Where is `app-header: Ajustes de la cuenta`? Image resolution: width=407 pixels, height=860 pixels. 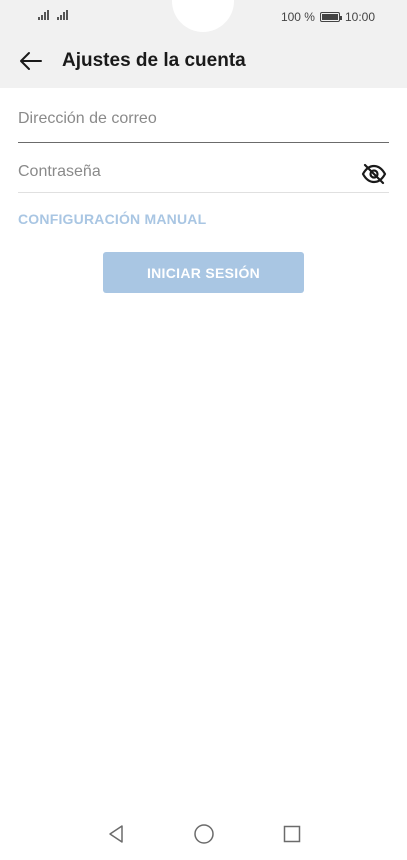
app-header: Ajustes de la cuenta is located at coordinates (203, 61).